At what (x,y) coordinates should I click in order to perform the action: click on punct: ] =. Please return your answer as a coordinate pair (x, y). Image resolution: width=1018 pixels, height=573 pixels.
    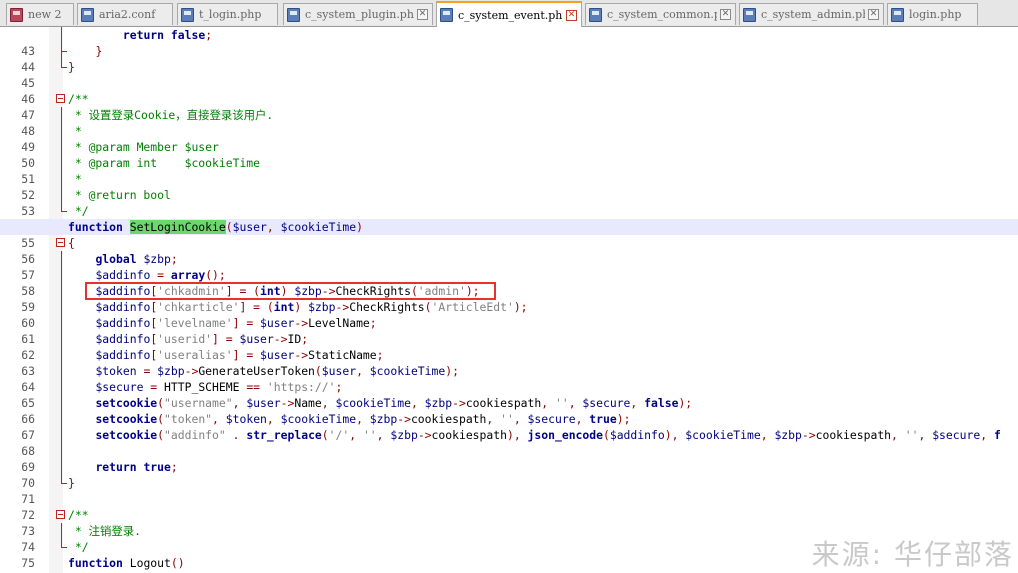
    Looking at the image, I should click on (226, 339).